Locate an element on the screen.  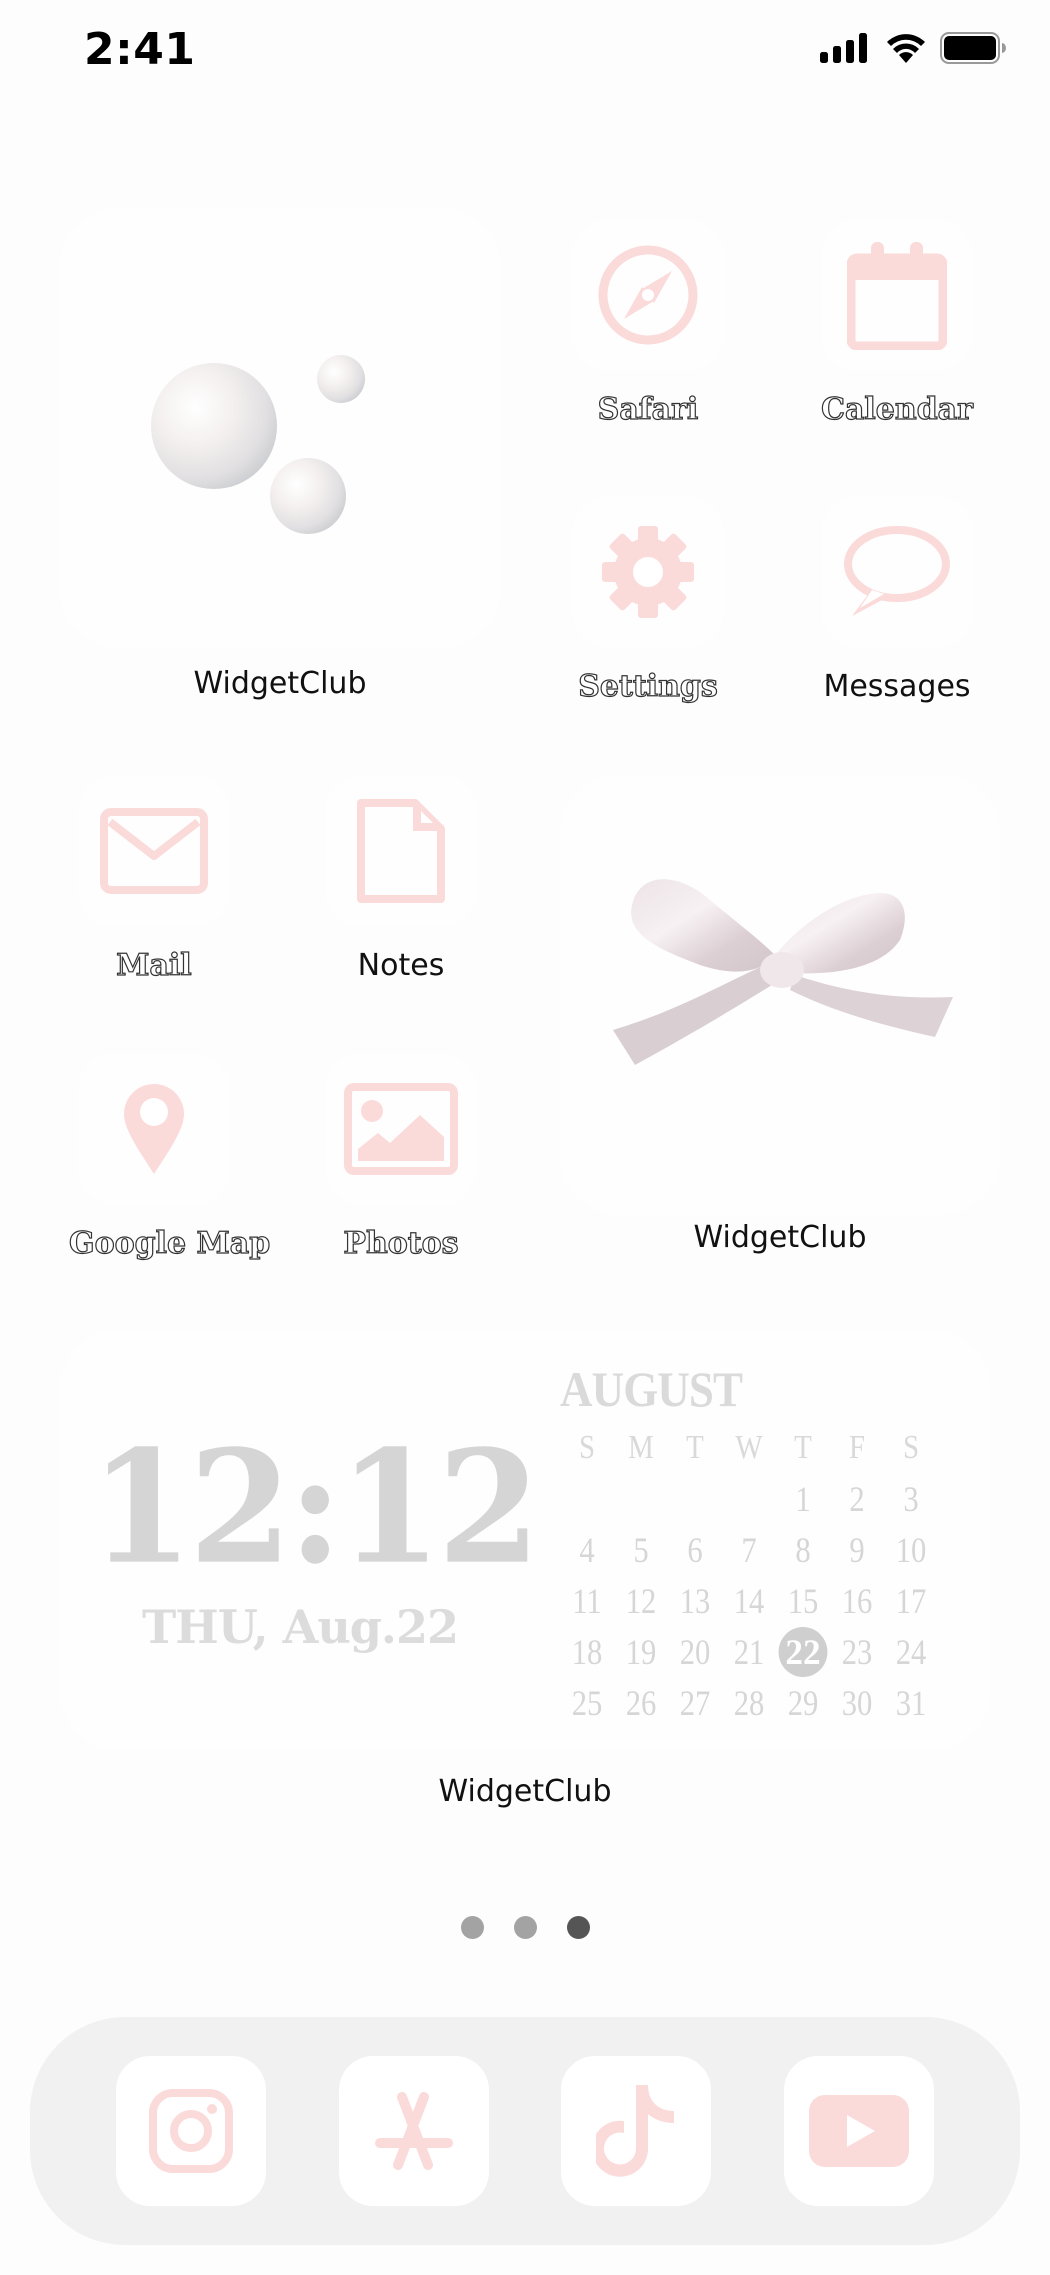
calendar-day-number: 8 is located at coordinates (803, 1549).